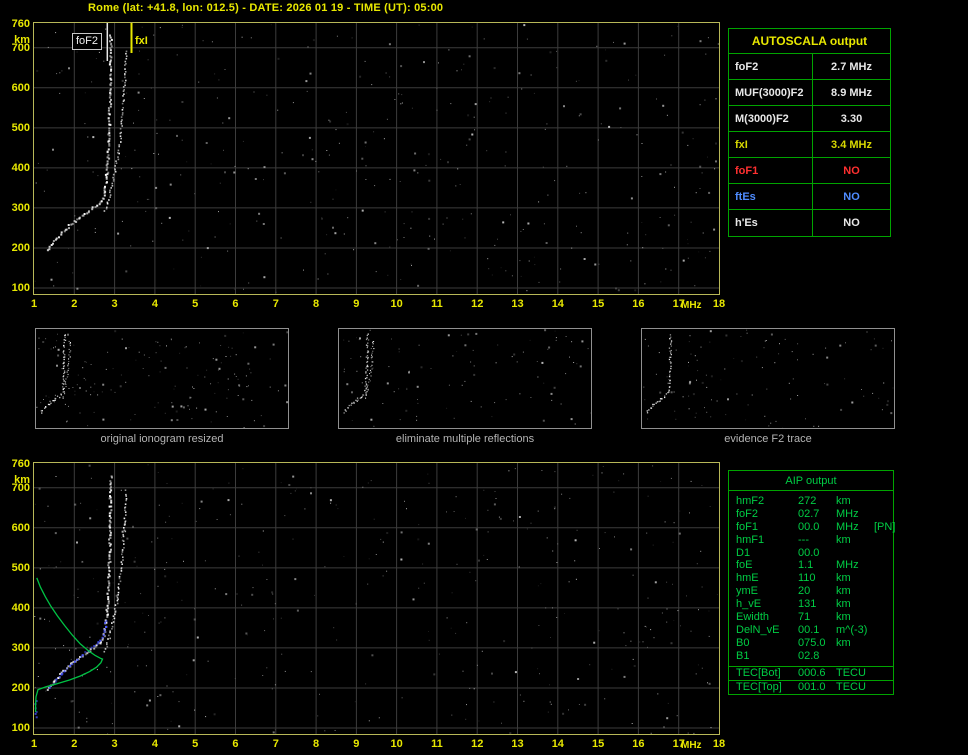 This screenshot has width=968, height=755. Describe the element at coordinates (807, 604) in the screenshot. I see `aip-value: 131` at that location.